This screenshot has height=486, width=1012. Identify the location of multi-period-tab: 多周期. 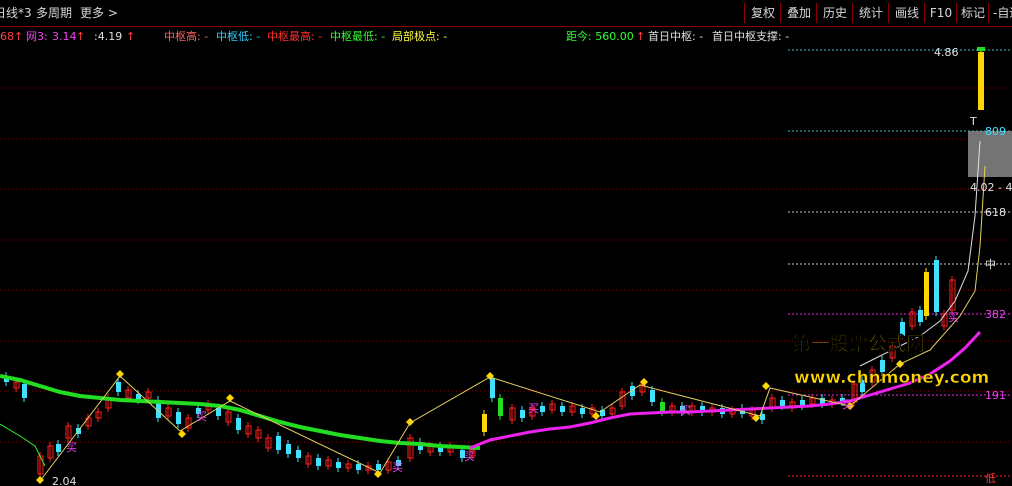
(54, 13).